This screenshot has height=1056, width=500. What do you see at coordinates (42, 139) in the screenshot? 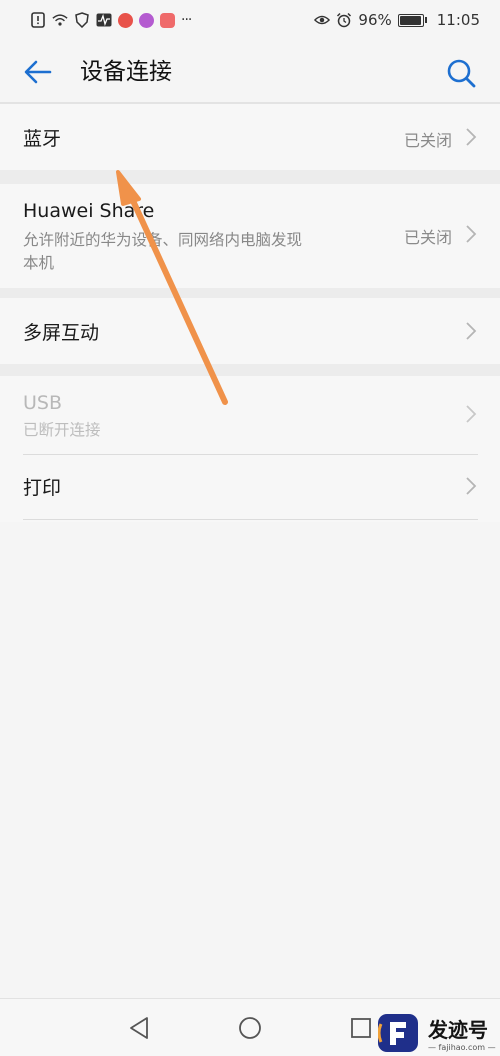
I see `bluetooth-title: 蓝牙` at bounding box center [42, 139].